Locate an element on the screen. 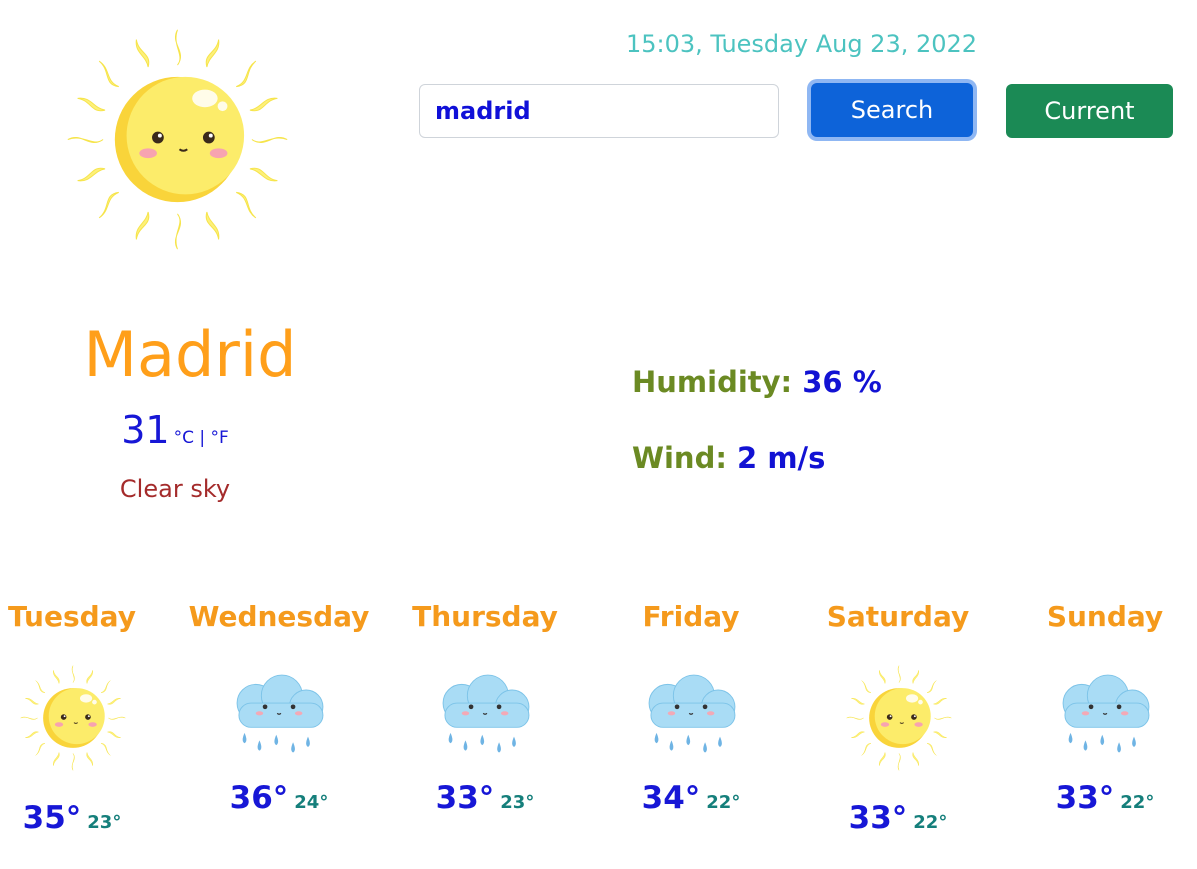 This screenshot has height=869, width=1197. forecast-day: Thursday 33° 23° is located at coordinates (485, 730).